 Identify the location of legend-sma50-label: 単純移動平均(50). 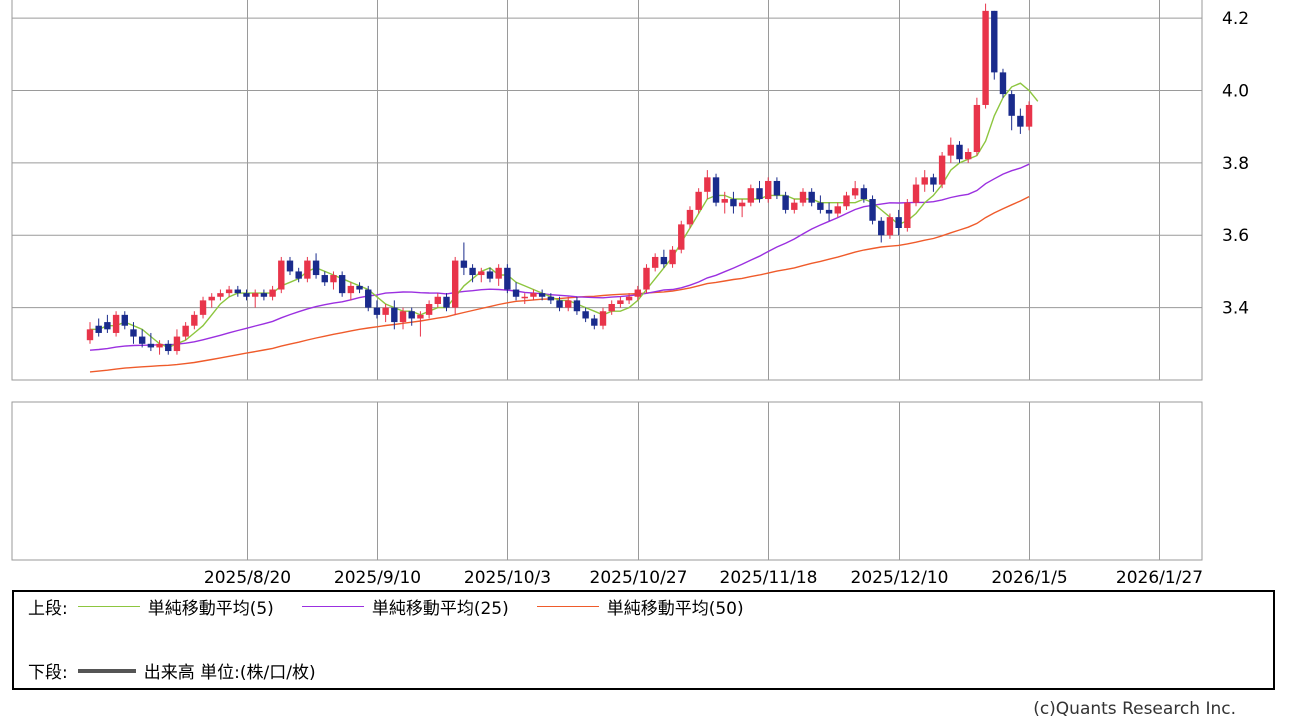
(675, 609).